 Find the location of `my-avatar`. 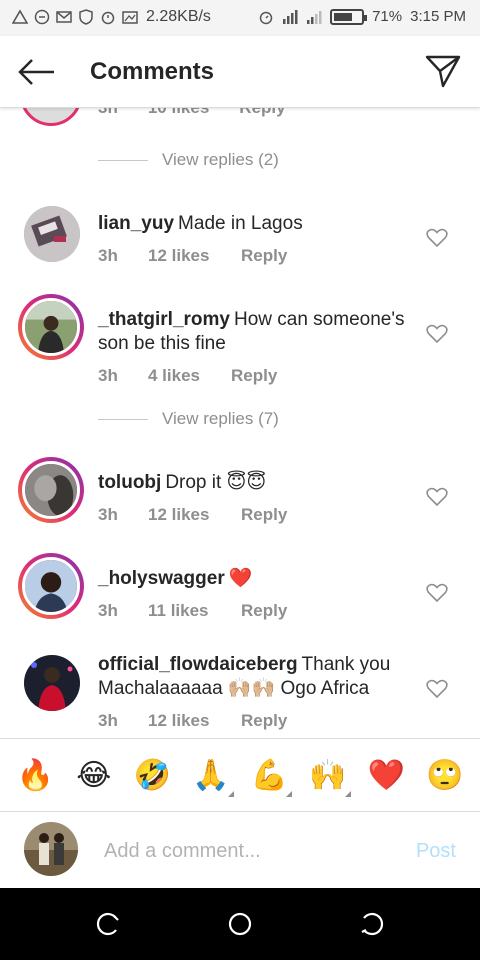

my-avatar is located at coordinates (51, 849).